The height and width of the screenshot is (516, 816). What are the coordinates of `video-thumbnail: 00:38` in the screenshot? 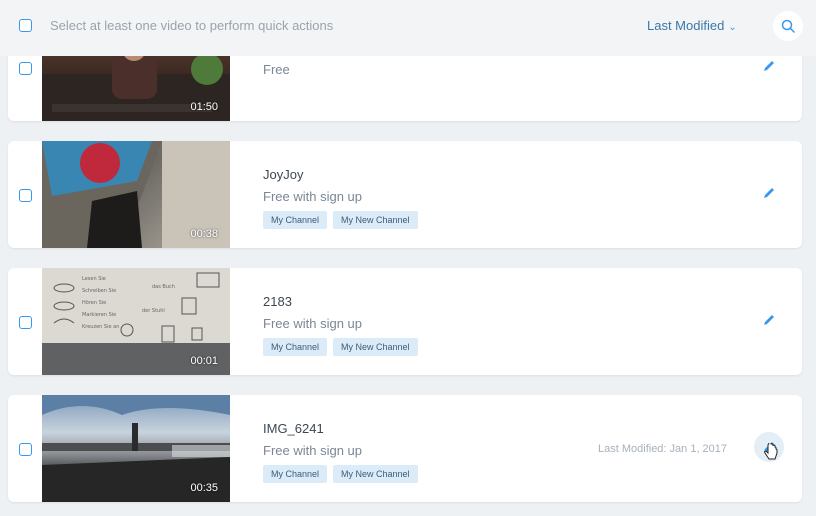 It's located at (136, 194).